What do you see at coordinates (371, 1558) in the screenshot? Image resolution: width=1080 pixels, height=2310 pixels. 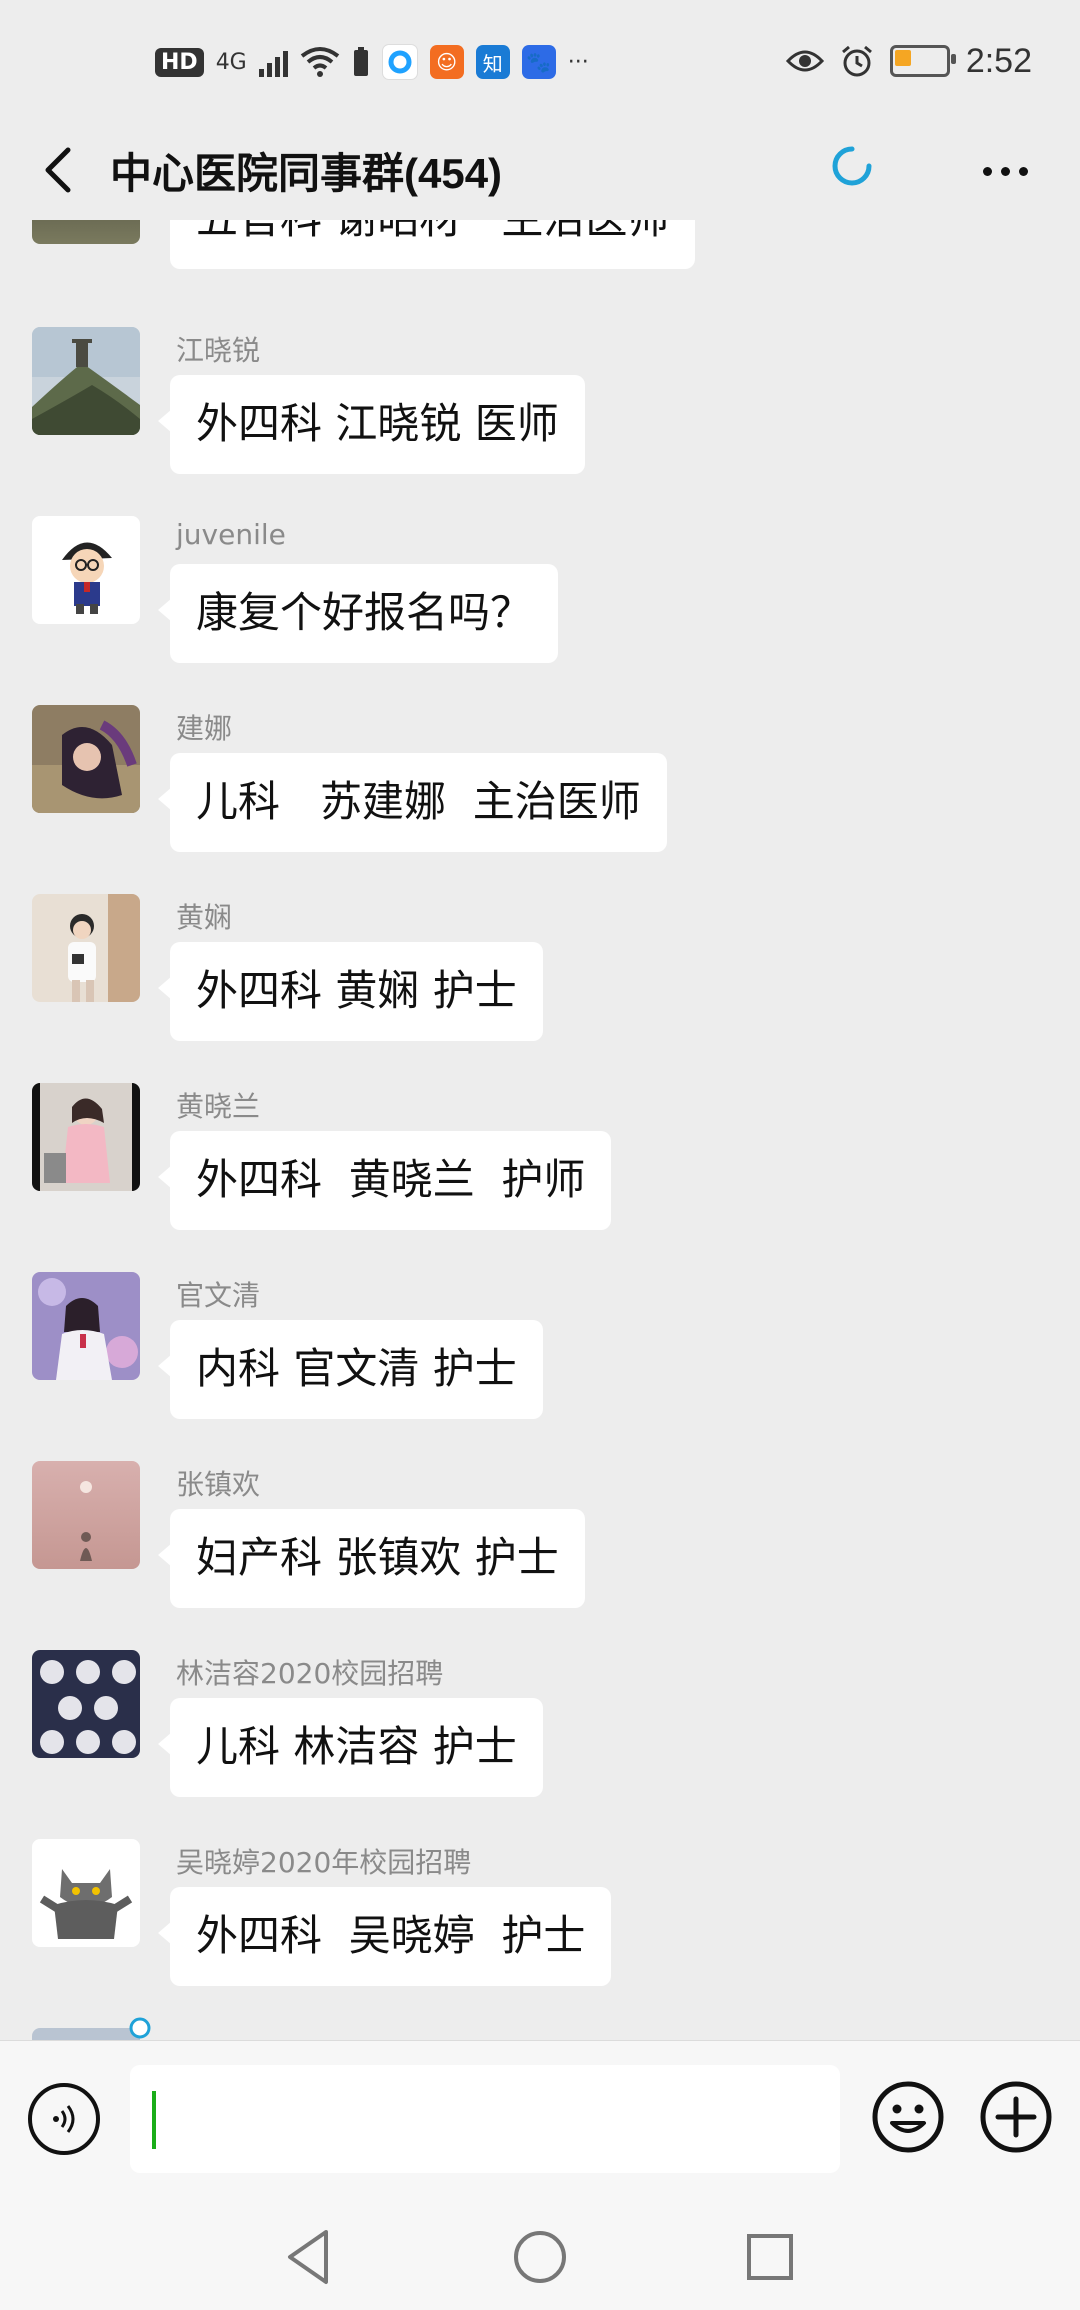 I see `message-bubble: 妇产科 张镇欢 护士` at bounding box center [371, 1558].